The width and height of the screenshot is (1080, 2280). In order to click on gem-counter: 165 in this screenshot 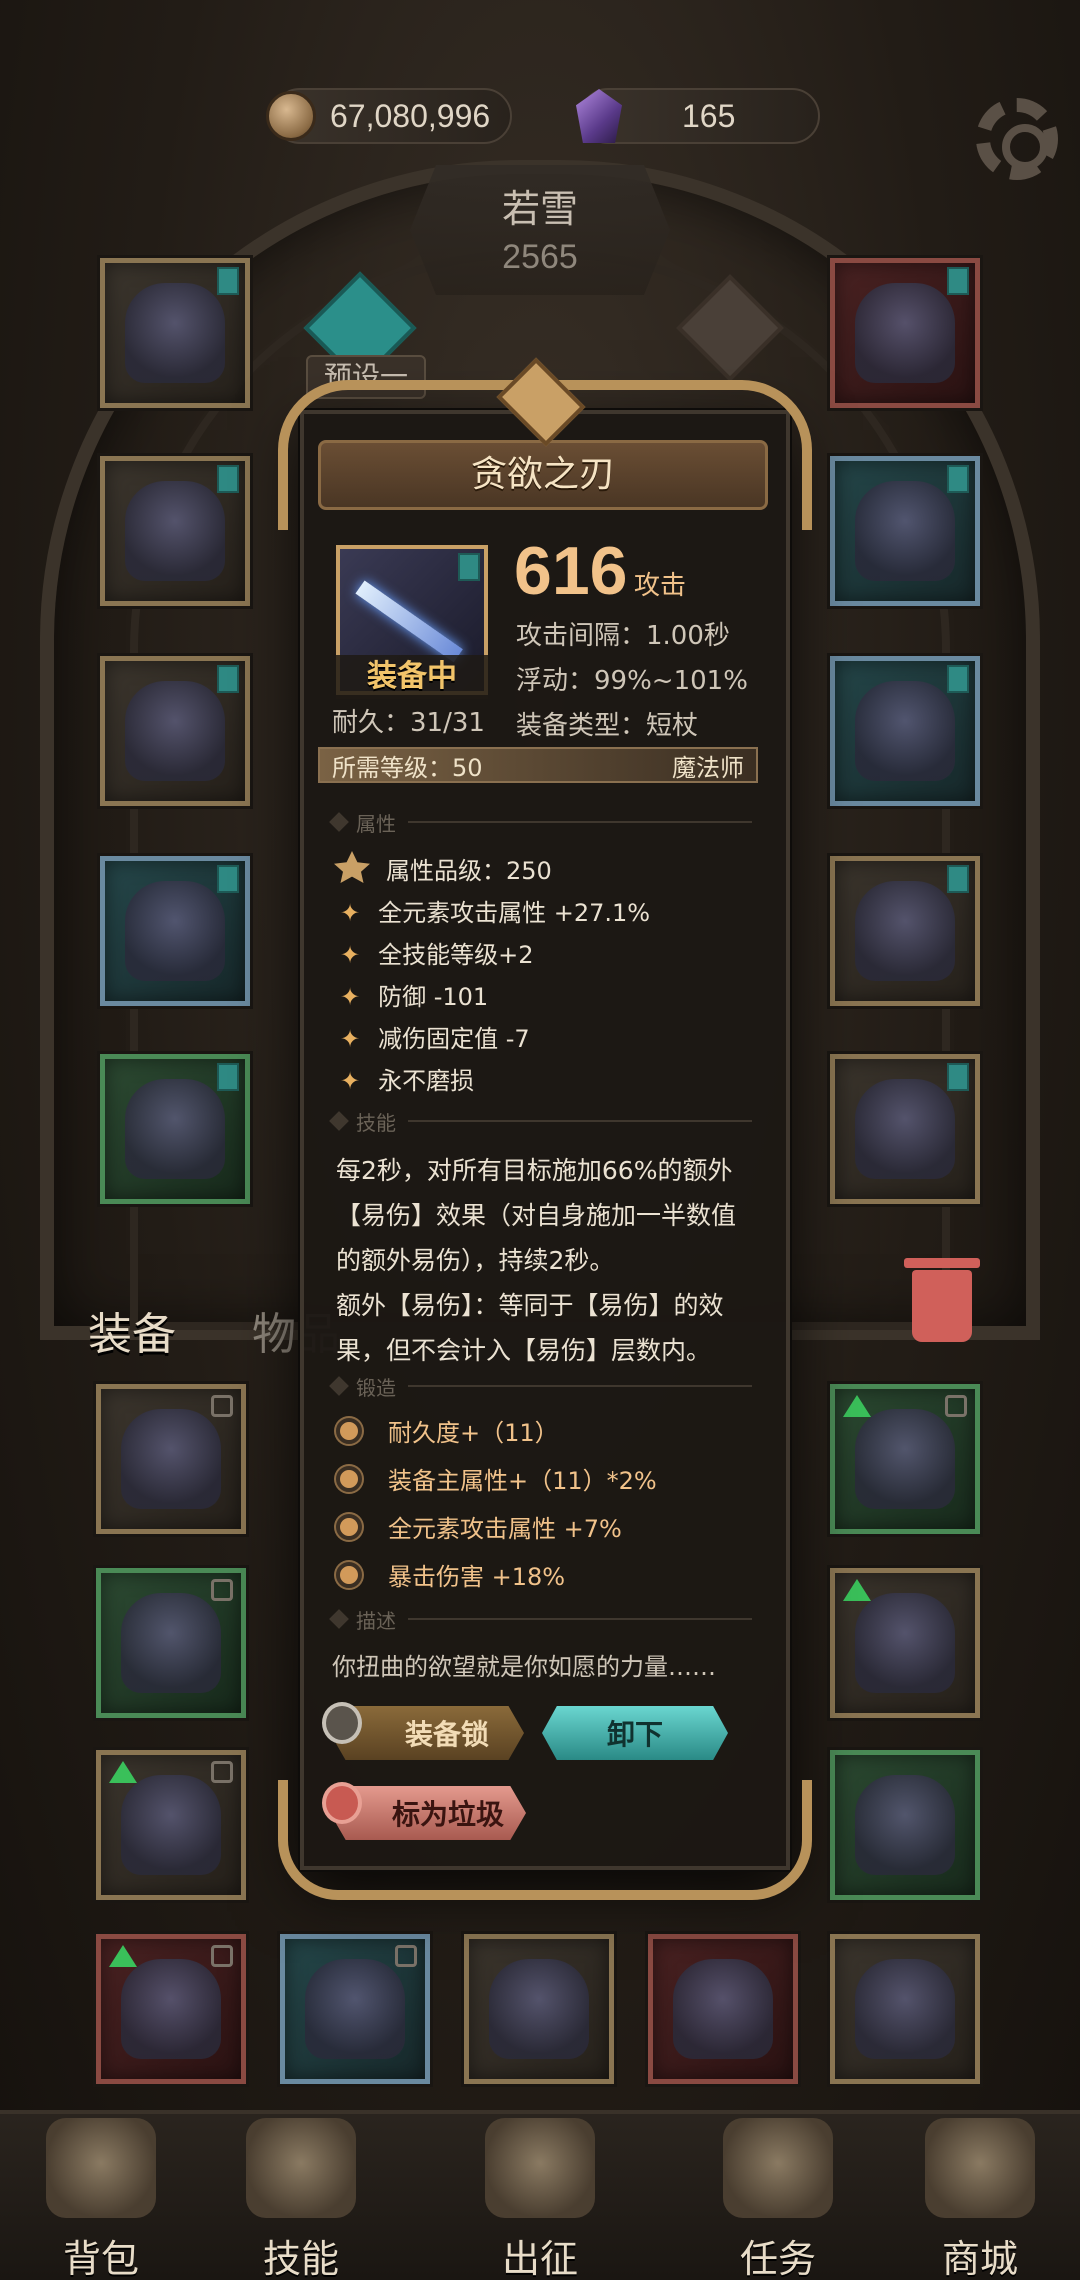, I will do `click(698, 116)`.